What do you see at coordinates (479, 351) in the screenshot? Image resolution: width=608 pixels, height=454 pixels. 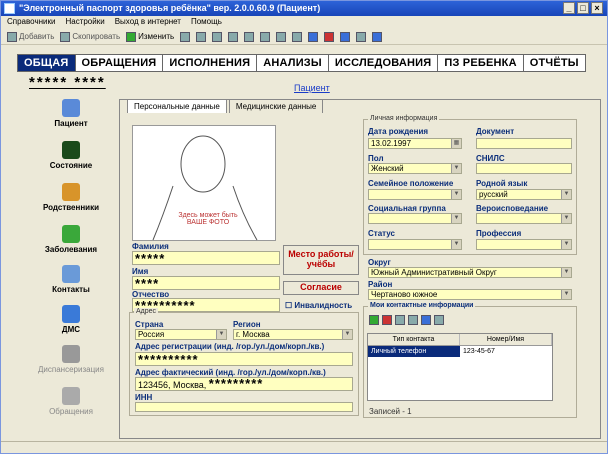 I see `table-cell: 123-45-67` at bounding box center [479, 351].